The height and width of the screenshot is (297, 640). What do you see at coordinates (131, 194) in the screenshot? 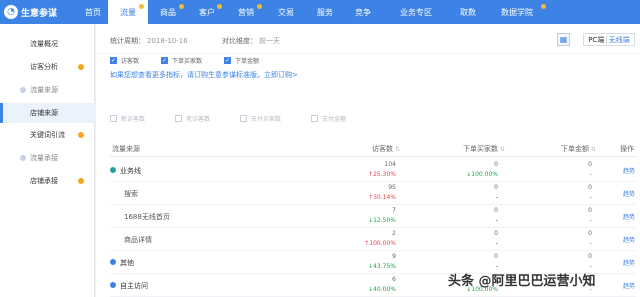
I see `source-name: 搜索` at bounding box center [131, 194].